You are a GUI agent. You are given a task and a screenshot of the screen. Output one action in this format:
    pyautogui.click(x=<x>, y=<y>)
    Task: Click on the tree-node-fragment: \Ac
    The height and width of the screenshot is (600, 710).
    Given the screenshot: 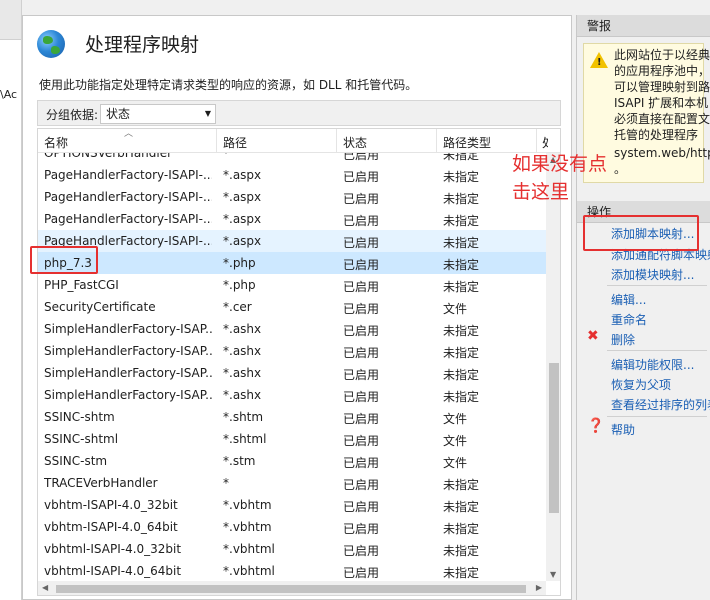 What is the action you would take?
    pyautogui.click(x=8, y=94)
    